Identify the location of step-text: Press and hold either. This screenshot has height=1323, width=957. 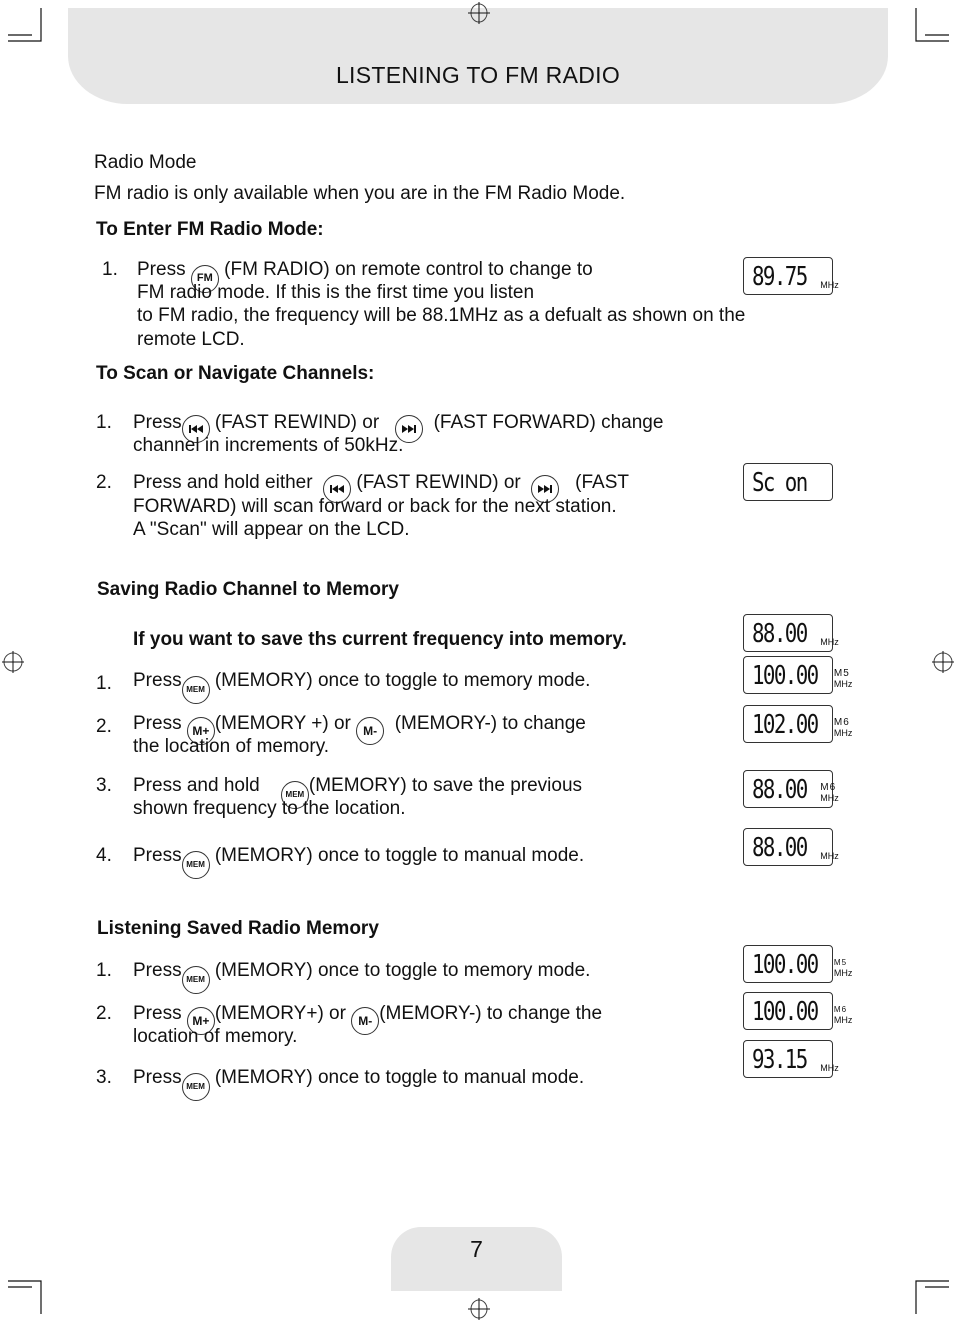
(223, 482).